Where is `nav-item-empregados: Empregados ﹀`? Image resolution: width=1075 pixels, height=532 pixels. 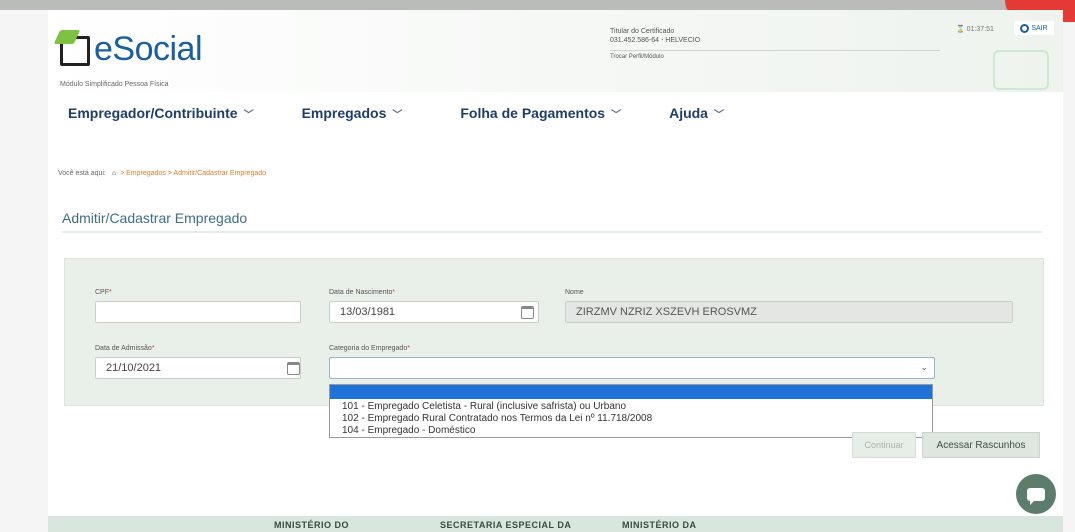
nav-item-empregados: Empregados ﹀ is located at coordinates (352, 113).